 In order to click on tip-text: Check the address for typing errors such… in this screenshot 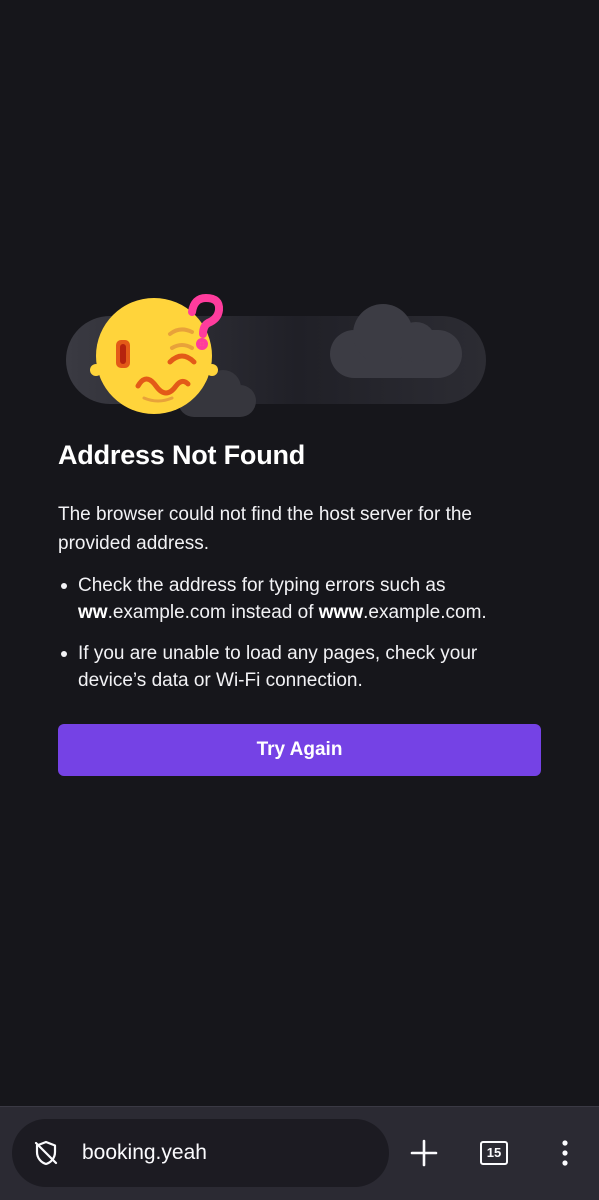, I will do `click(262, 585)`.